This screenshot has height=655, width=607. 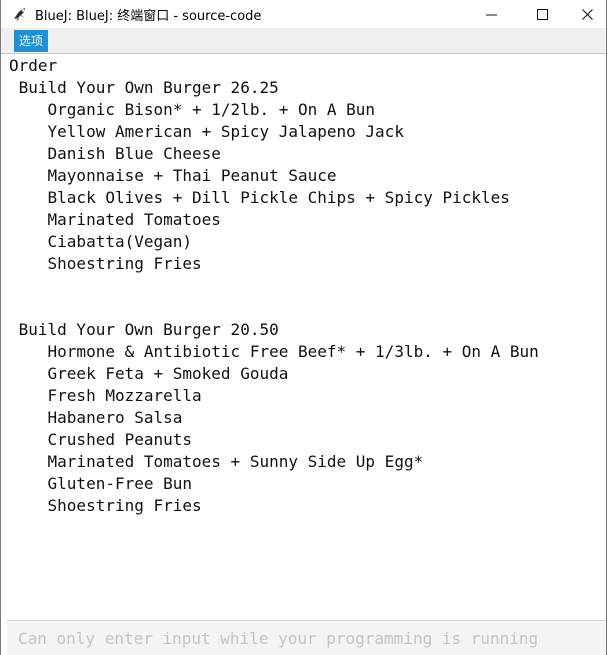 What do you see at coordinates (149, 373) in the screenshot?
I see `output-line: Greek Feta + Smoked Gouda` at bounding box center [149, 373].